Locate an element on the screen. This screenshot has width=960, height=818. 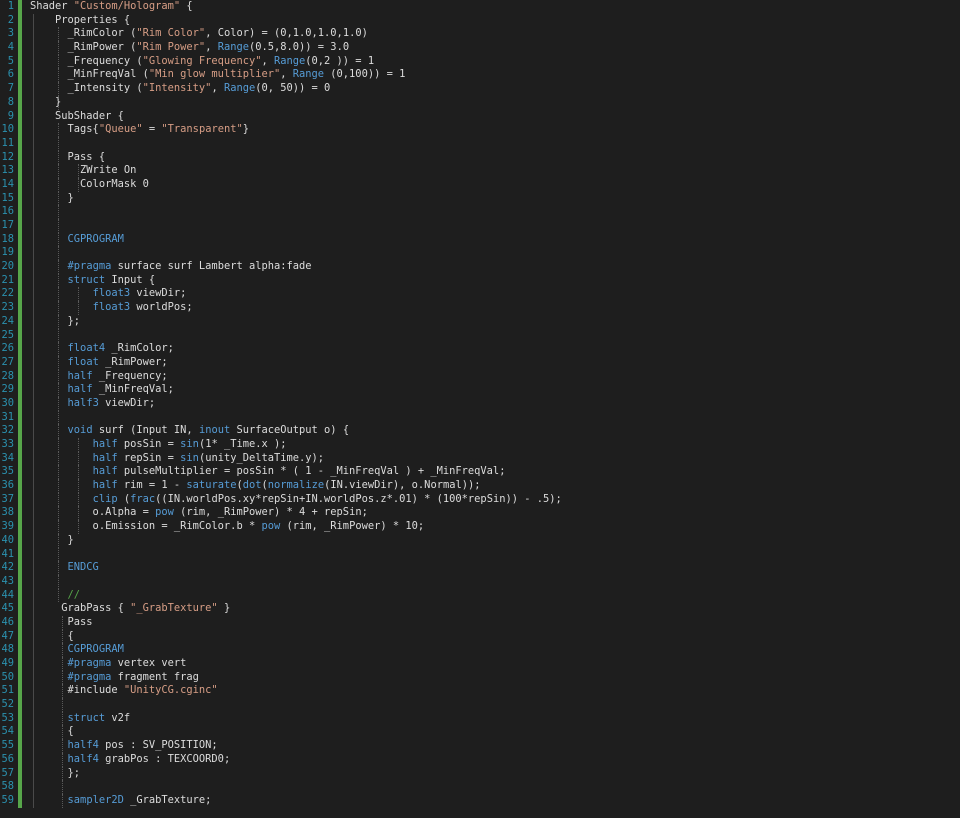
code-line: 46 Pass is located at coordinates (480, 622).